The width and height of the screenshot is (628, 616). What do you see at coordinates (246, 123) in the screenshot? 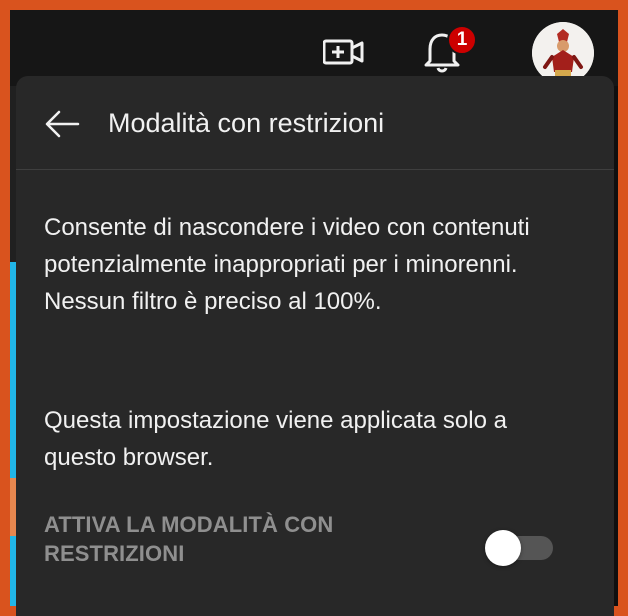
I see `panel-title: Modalità con restrizioni` at bounding box center [246, 123].